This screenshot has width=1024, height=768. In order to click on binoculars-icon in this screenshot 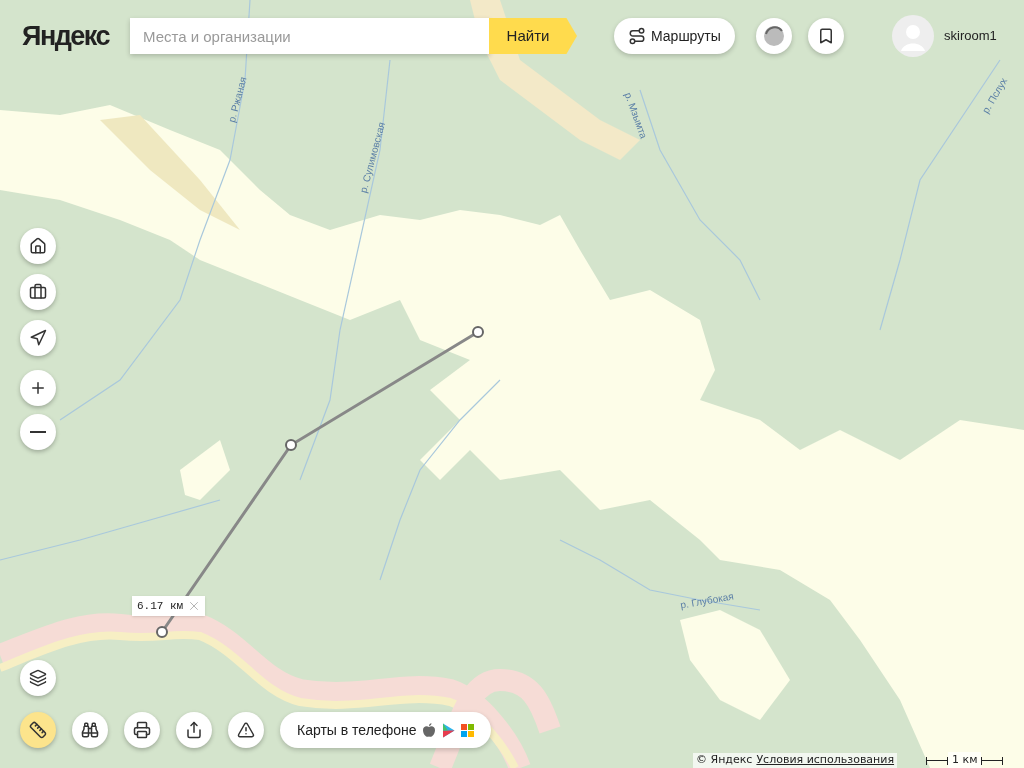, I will do `click(90, 730)`.